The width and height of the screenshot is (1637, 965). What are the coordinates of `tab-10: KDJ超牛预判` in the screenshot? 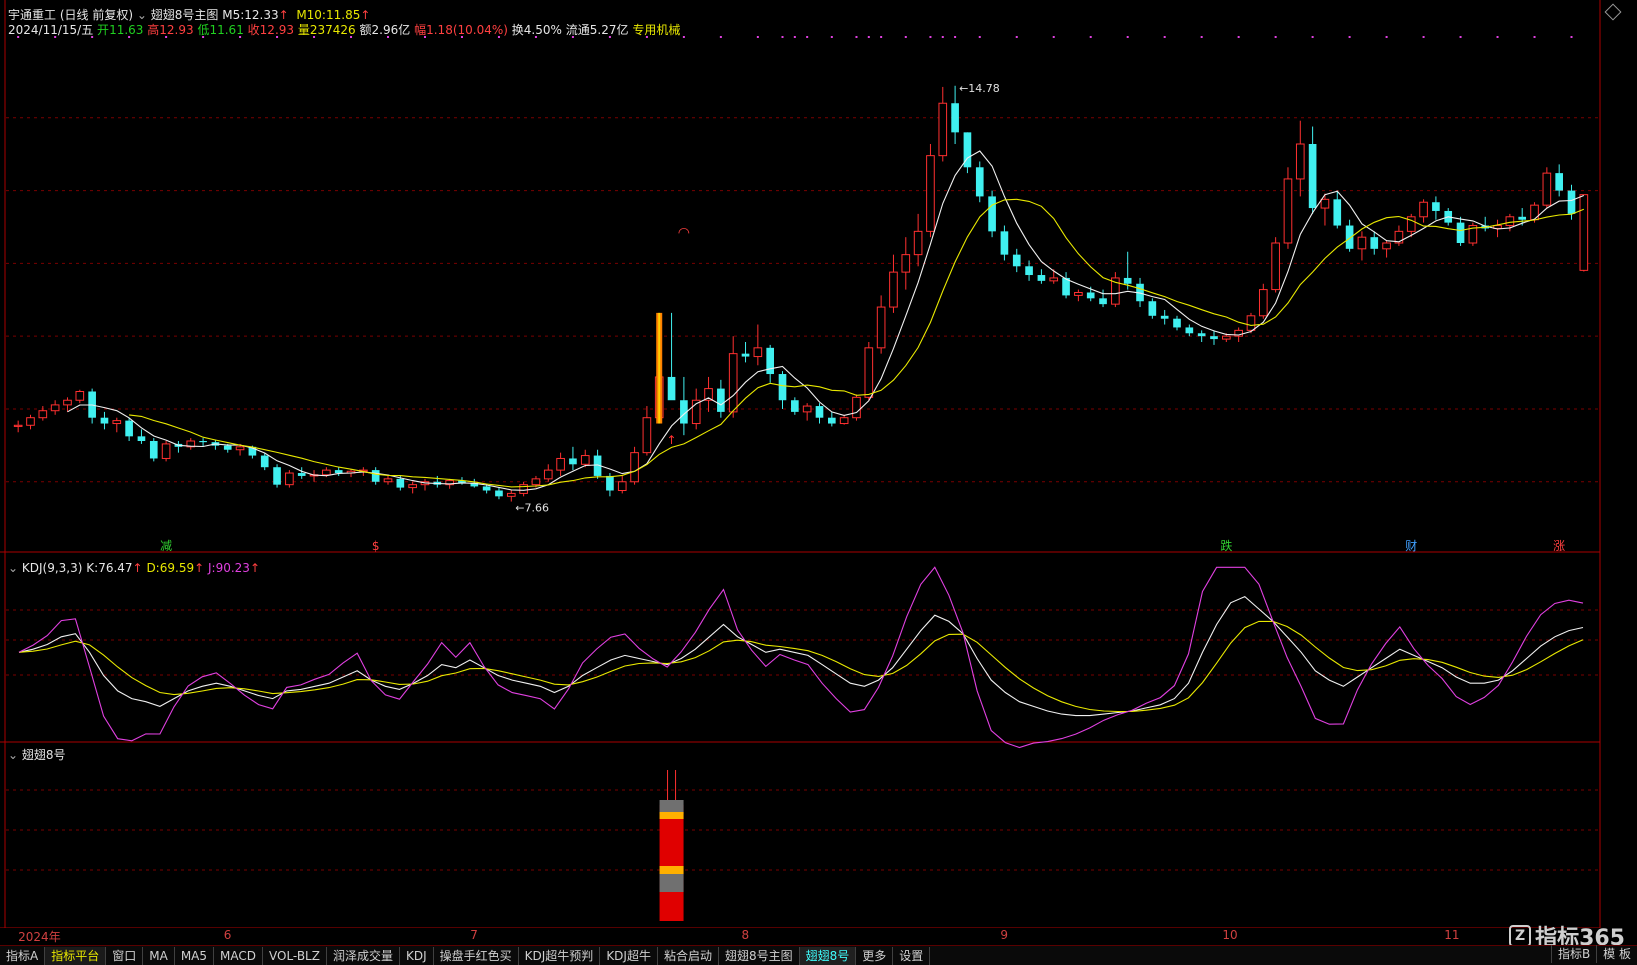 It's located at (560, 955).